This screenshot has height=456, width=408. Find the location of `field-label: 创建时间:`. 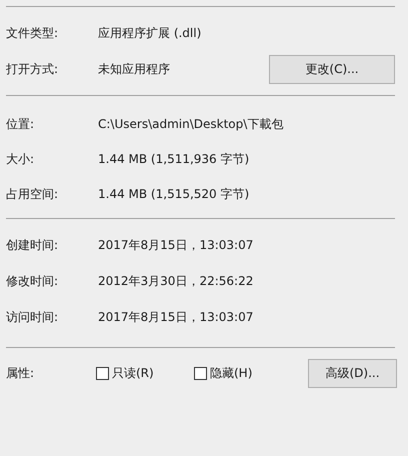

field-label: 创建时间: is located at coordinates (33, 245).